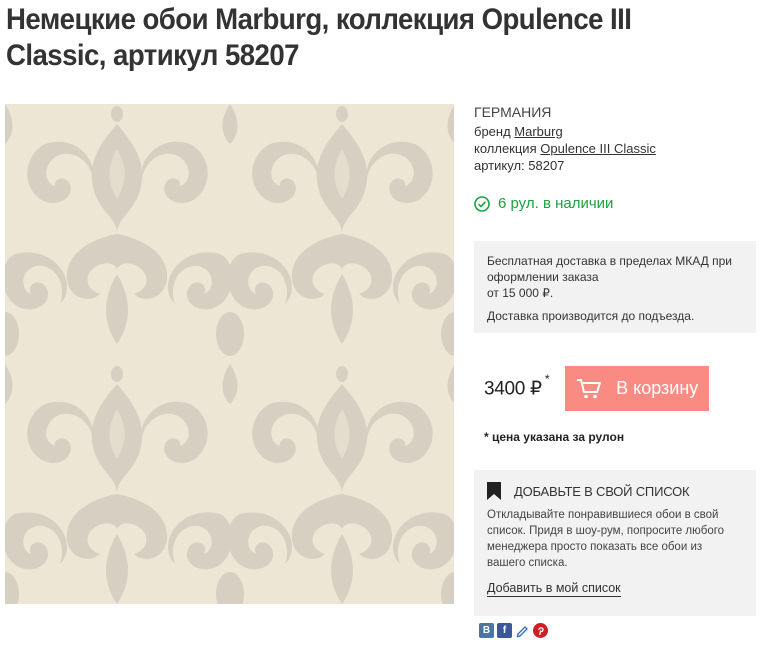 The image size is (767, 648). I want to click on price: 3400 ₽ *, so click(517, 386).